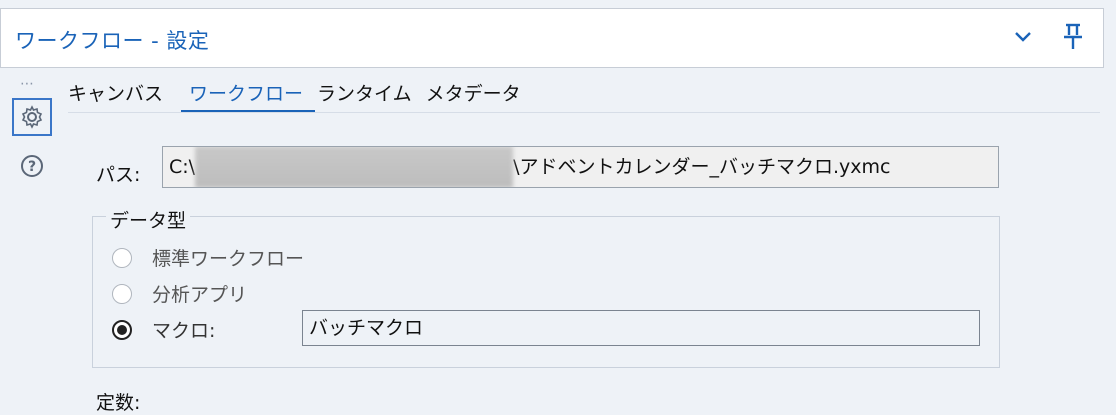 The width and height of the screenshot is (1116, 415). I want to click on pin-icon, so click(1073, 37).